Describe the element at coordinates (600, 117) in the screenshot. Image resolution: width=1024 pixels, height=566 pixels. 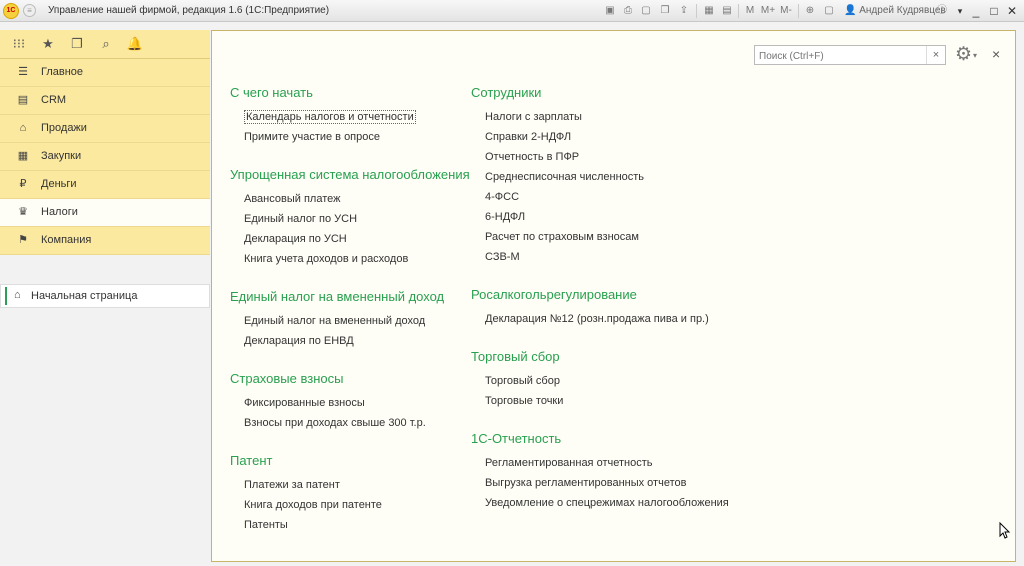
I see `menu-link: Налоги с зарплаты` at that location.